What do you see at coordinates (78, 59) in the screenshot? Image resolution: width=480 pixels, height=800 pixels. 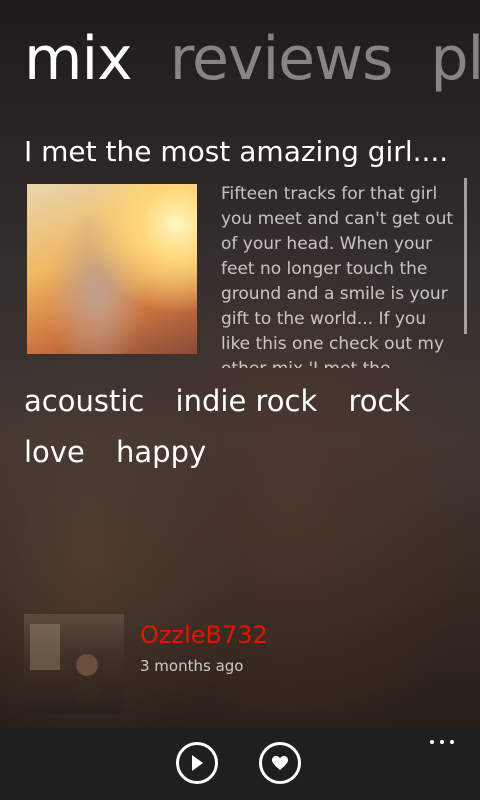 I see `tab-mix: mix` at bounding box center [78, 59].